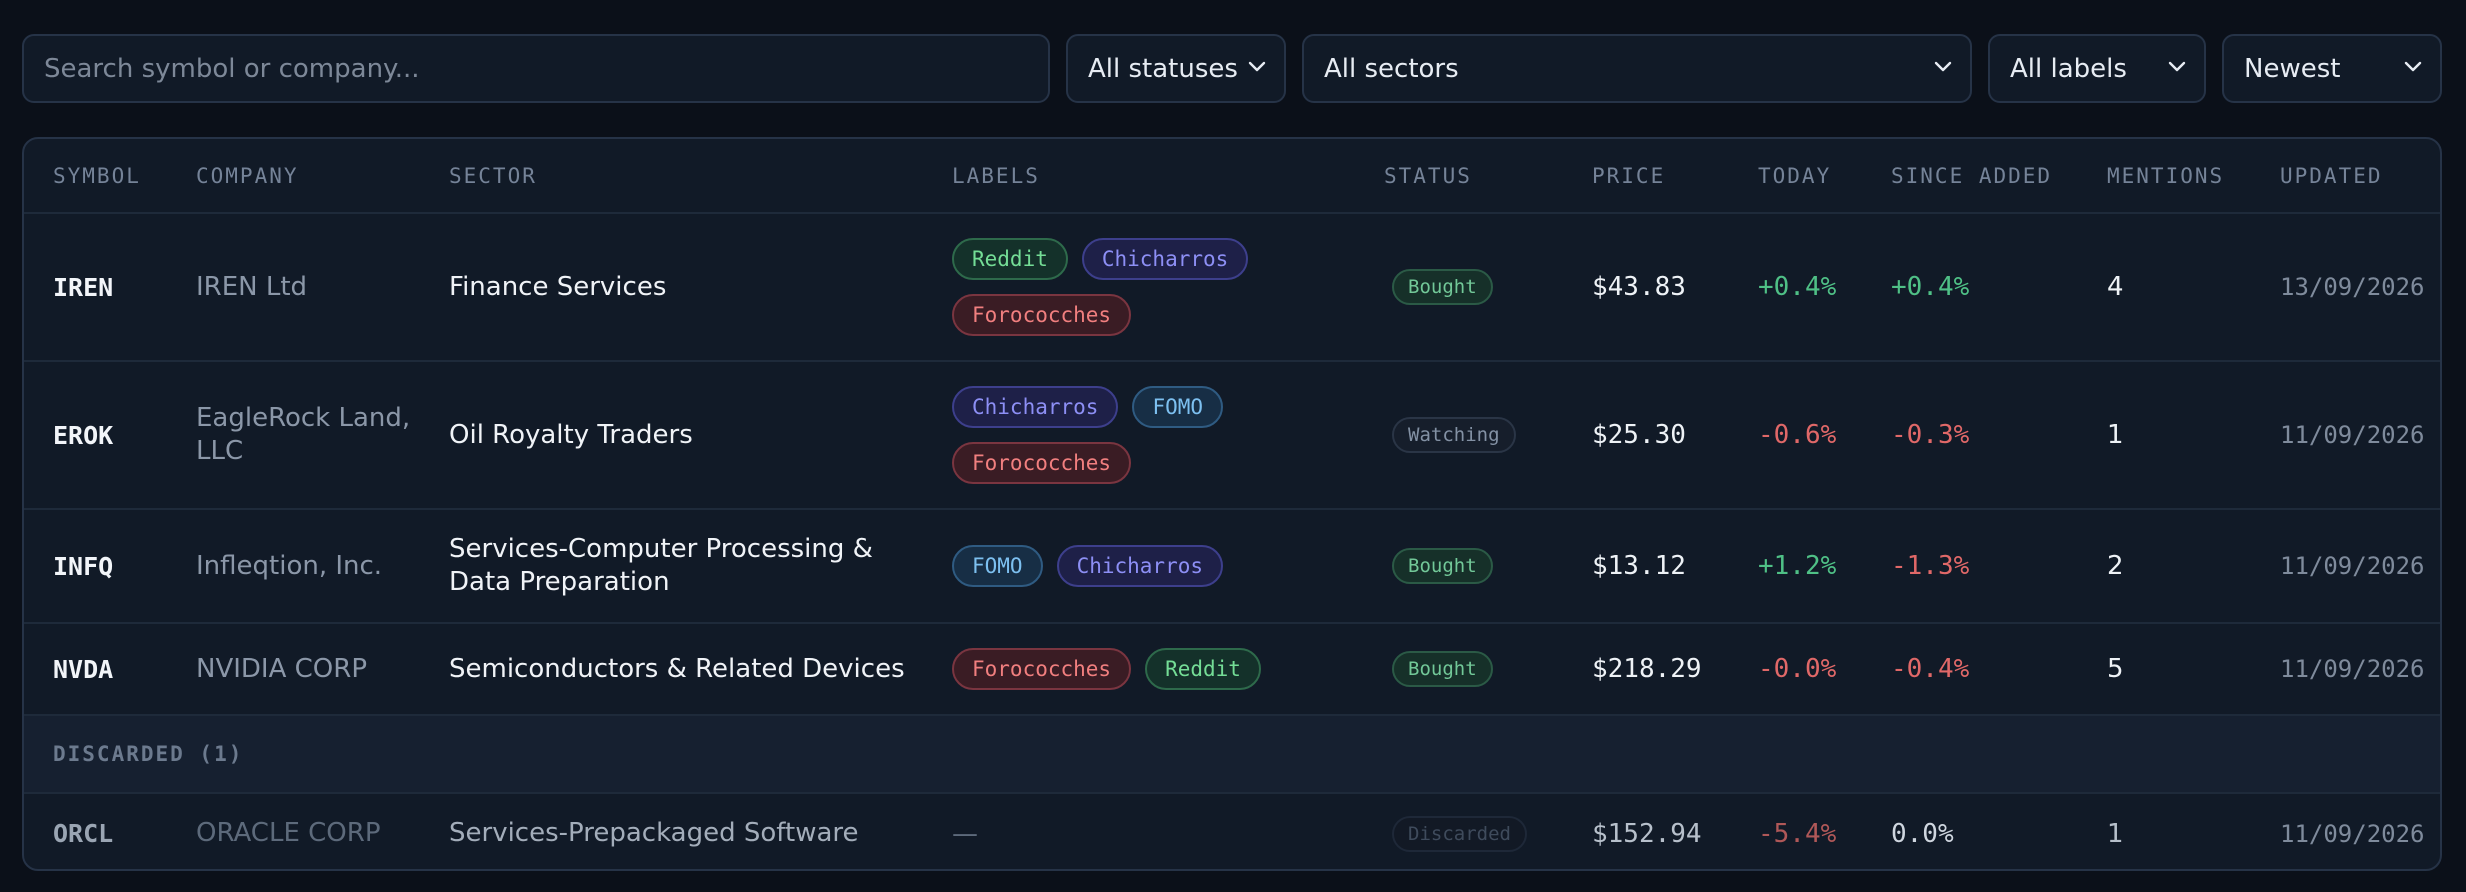  What do you see at coordinates (83, 566) in the screenshot?
I see `symbol-cell: INFQ` at bounding box center [83, 566].